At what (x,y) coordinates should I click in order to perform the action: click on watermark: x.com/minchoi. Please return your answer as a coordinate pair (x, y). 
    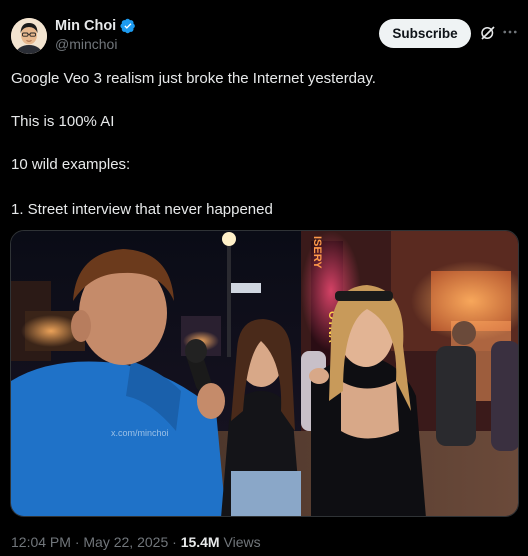
    Looking at the image, I should click on (140, 433).